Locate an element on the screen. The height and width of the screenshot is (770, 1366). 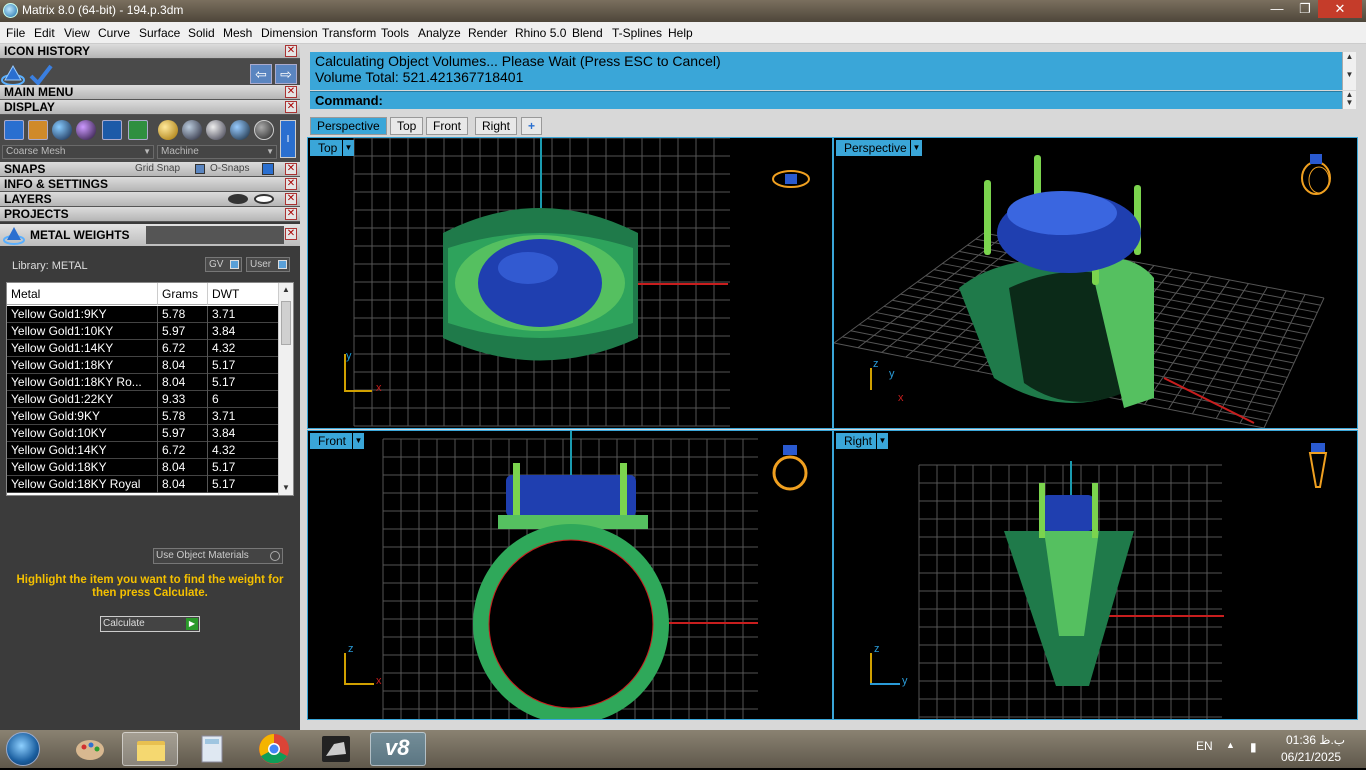
tab-perspective: Perspective is located at coordinates (348, 126).